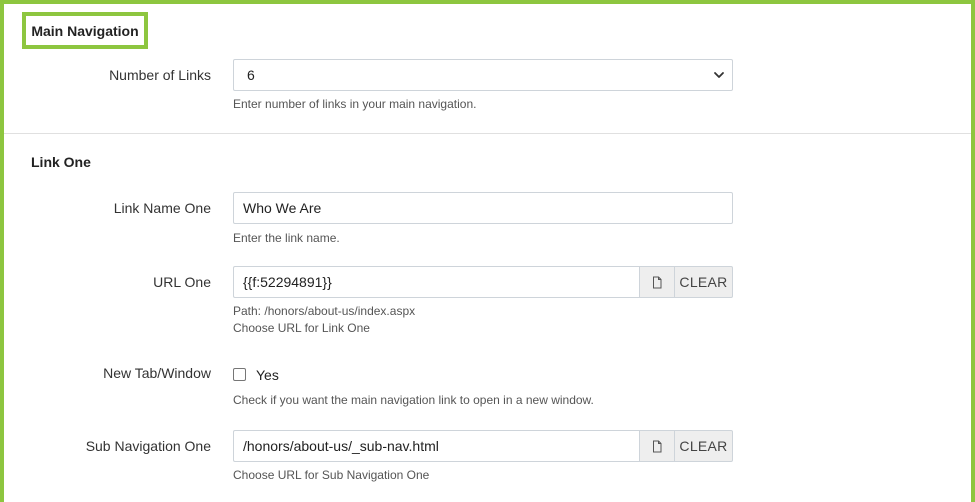  Describe the element at coordinates (287, 282) in the screenshot. I see `url-one-value: {{f:52294891}}` at that location.